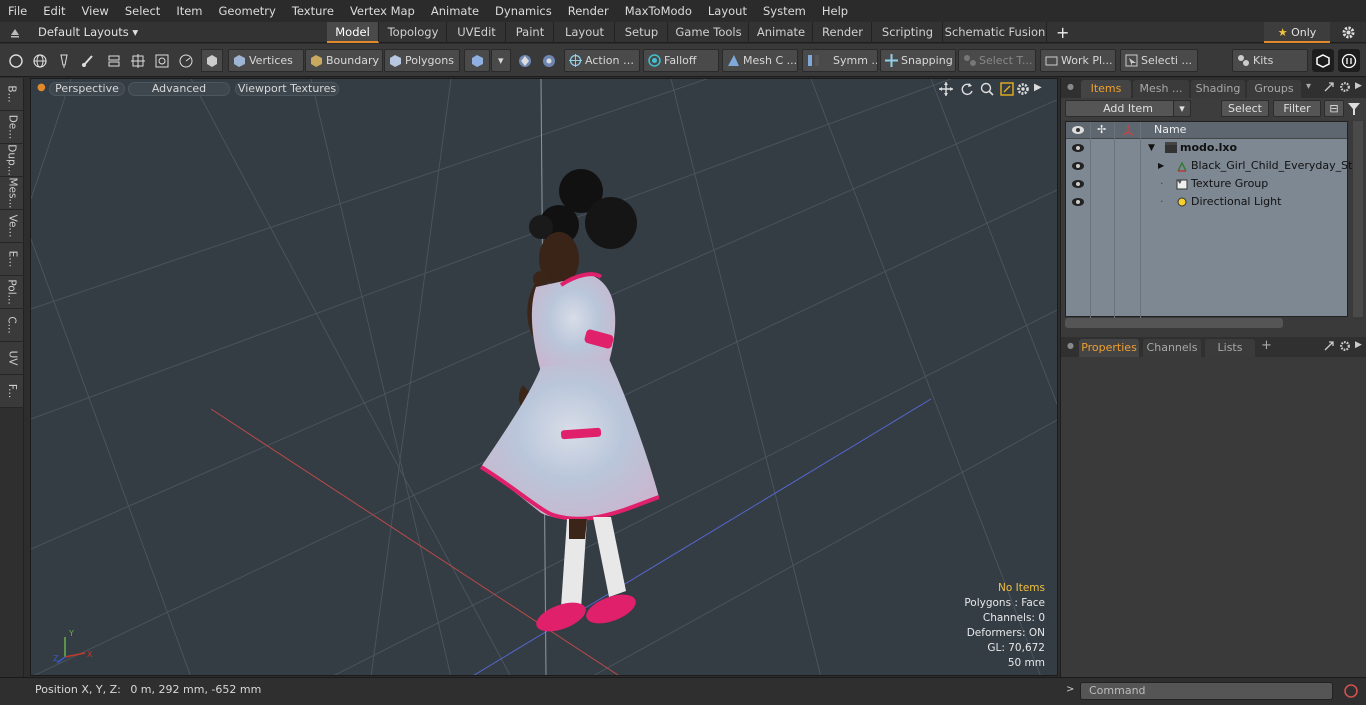 Image resolution: width=1366 pixels, height=705 pixels. I want to click on add-item-dropdown: ▾, so click(1182, 108).